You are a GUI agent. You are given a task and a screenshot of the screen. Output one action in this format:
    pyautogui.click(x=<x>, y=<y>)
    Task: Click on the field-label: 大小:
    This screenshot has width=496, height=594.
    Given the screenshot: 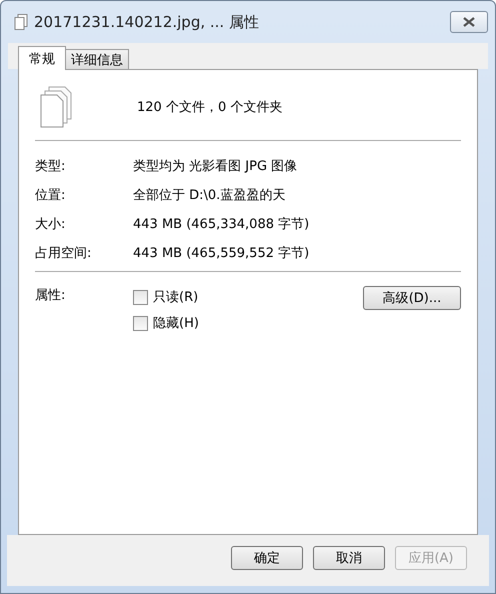 What is the action you would take?
    pyautogui.click(x=50, y=224)
    